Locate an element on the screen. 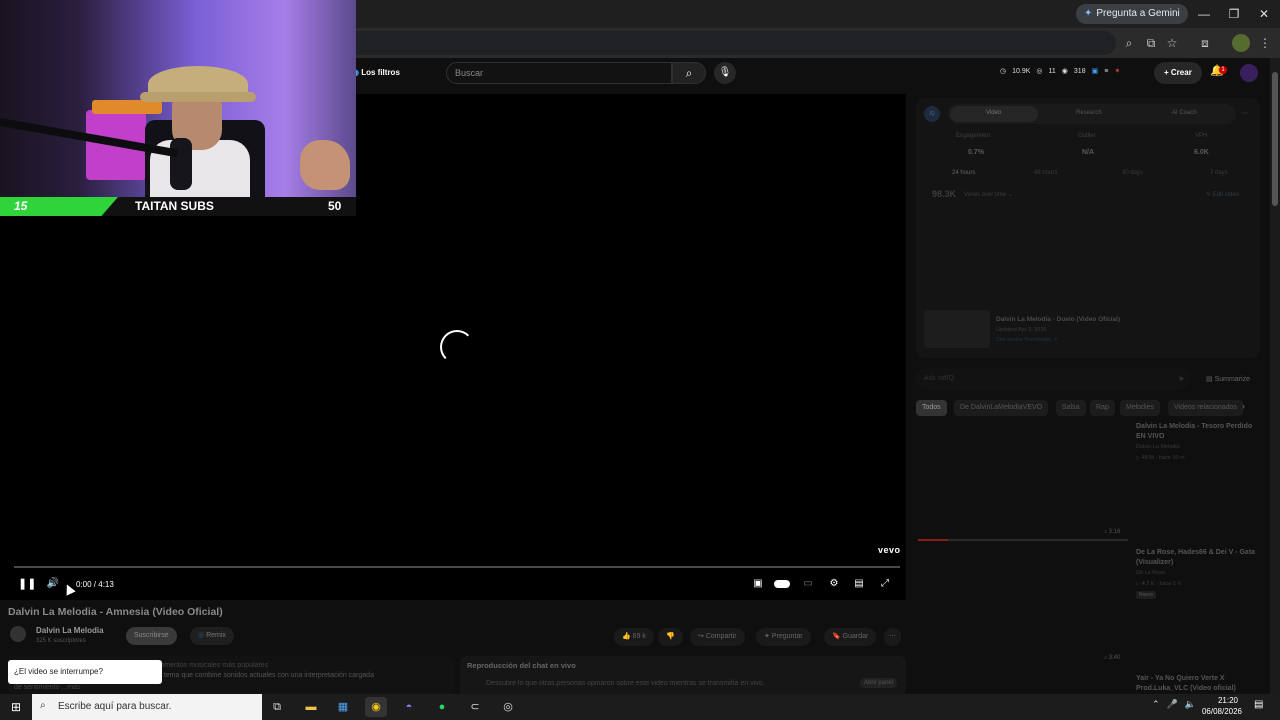 The height and width of the screenshot is (720, 1280). range-tab: 24 hours is located at coordinates (963, 173).